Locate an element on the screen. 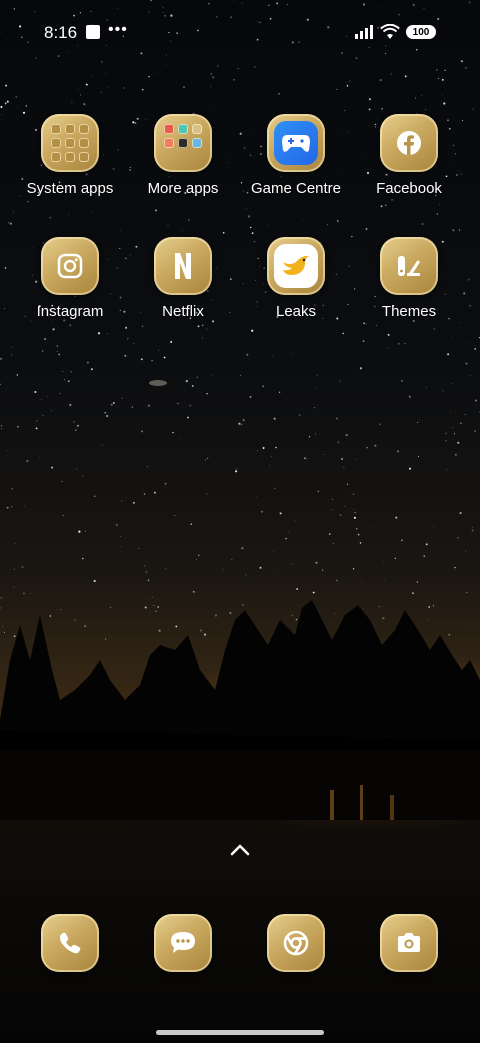 Image resolution: width=480 pixels, height=1043 pixels. app-themes: Themes is located at coordinates (409, 278).